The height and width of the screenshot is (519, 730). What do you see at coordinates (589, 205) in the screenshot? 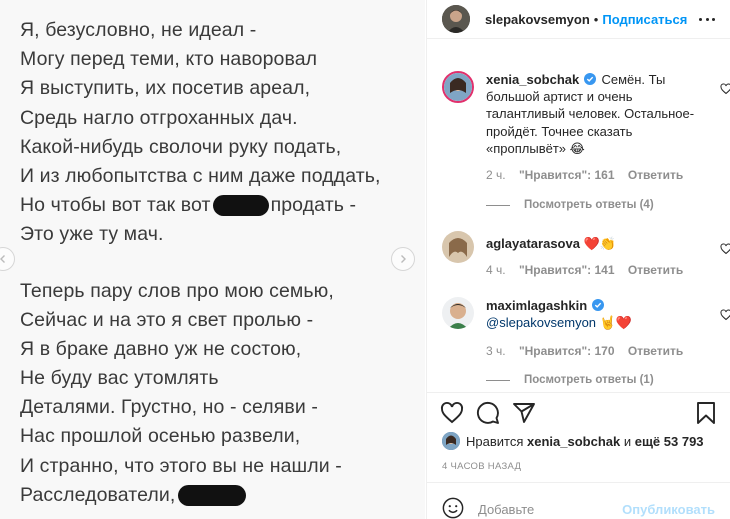
I see `view-replies-label: Посмотреть ответы (4)` at bounding box center [589, 205].